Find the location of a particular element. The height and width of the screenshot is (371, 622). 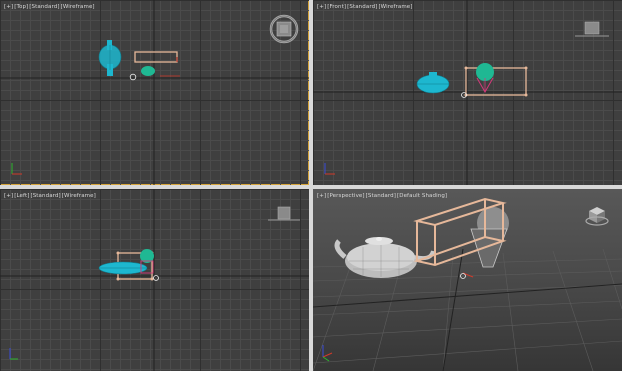

viewport-divider-vertical is located at coordinates (311, 185).